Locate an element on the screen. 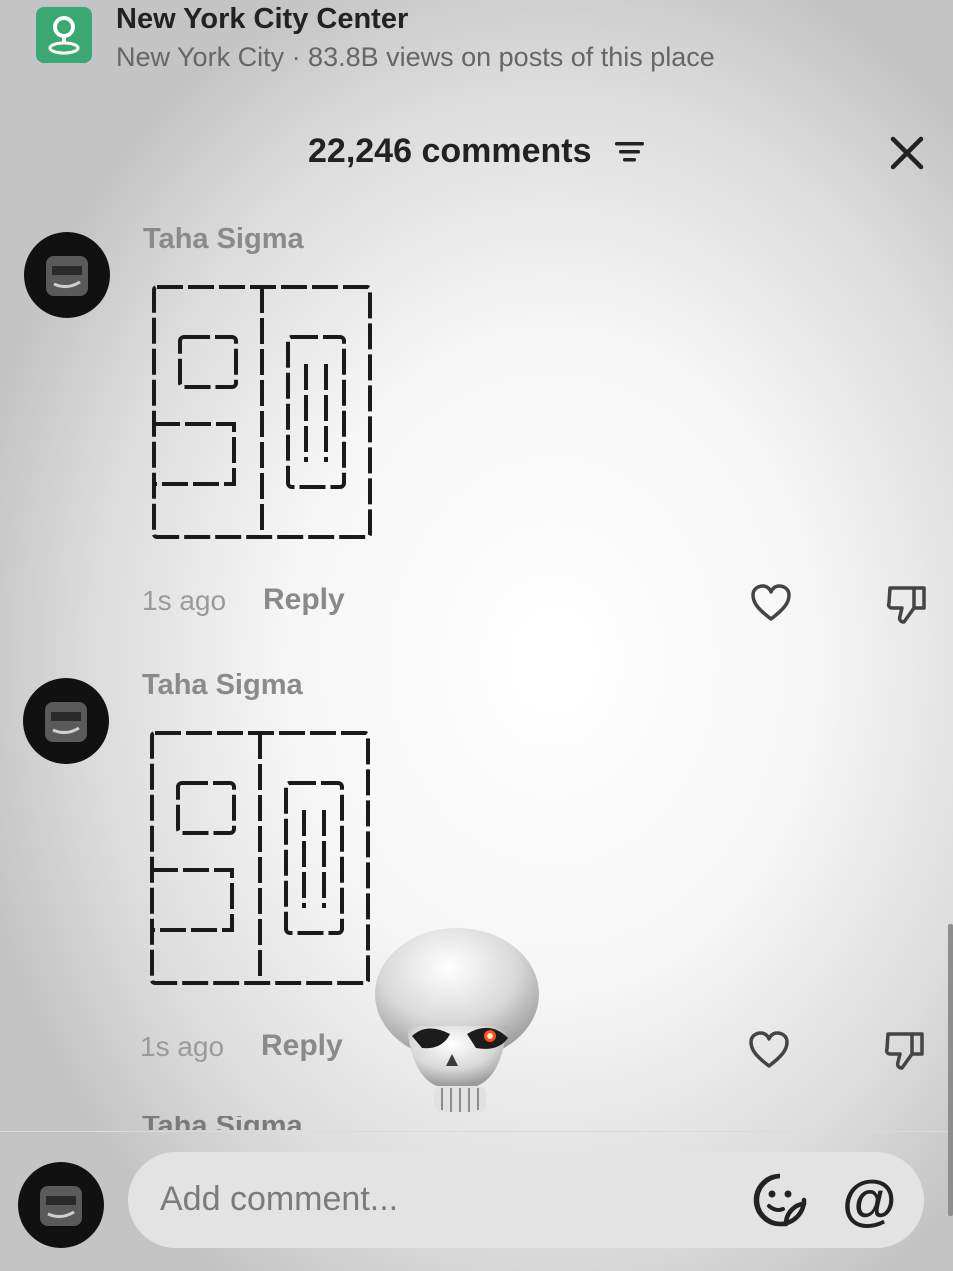 This screenshot has width=953, height=1271. comments-count-title: 22,246 comments is located at coordinates (450, 151).